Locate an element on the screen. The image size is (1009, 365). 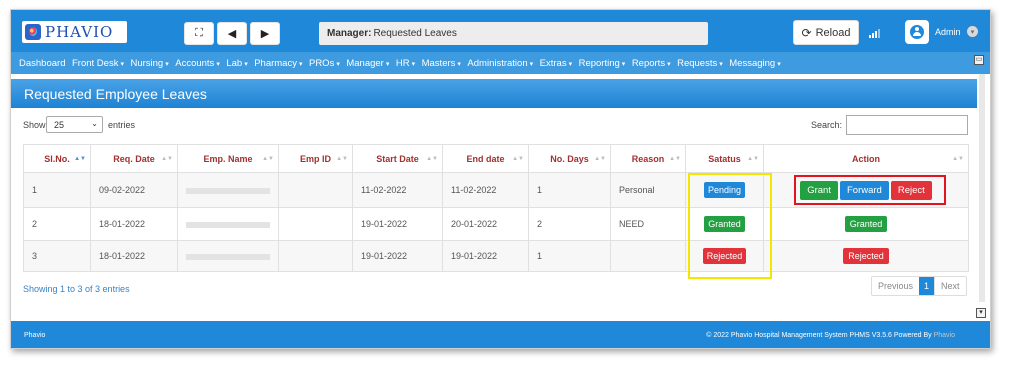
col-header-reason: Reason ▲▼ is located at coordinates (648, 158).